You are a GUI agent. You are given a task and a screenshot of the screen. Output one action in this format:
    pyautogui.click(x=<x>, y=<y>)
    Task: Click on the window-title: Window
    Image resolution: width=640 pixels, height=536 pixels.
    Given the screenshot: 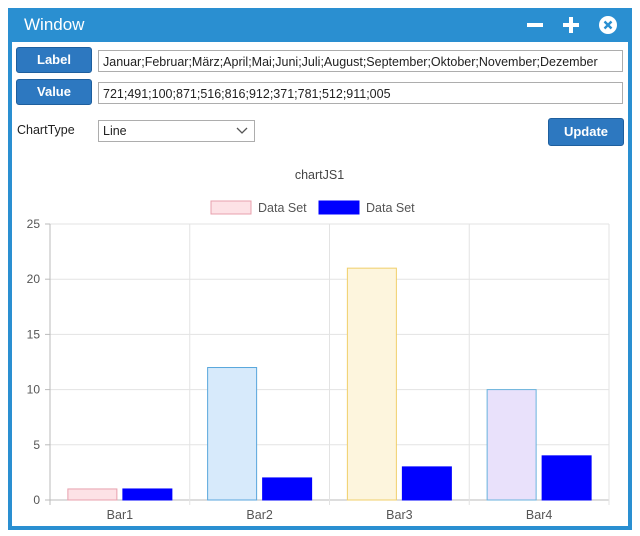 What is the action you would take?
    pyautogui.click(x=54, y=24)
    